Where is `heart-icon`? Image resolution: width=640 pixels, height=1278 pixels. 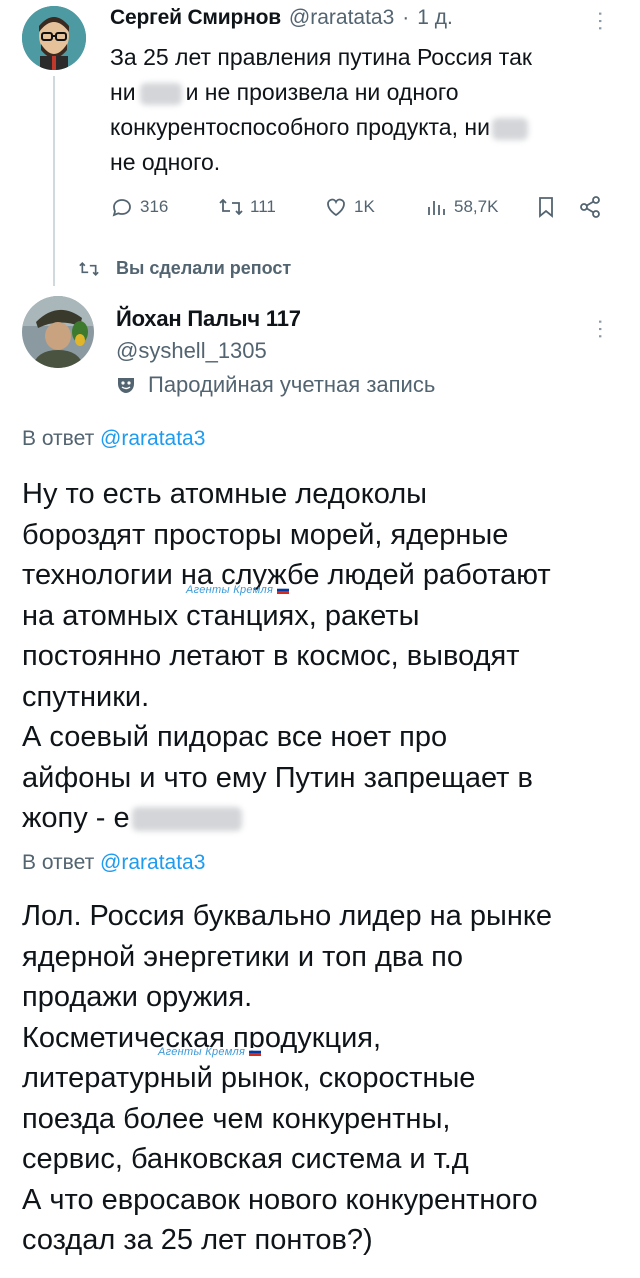 heart-icon is located at coordinates (336, 207).